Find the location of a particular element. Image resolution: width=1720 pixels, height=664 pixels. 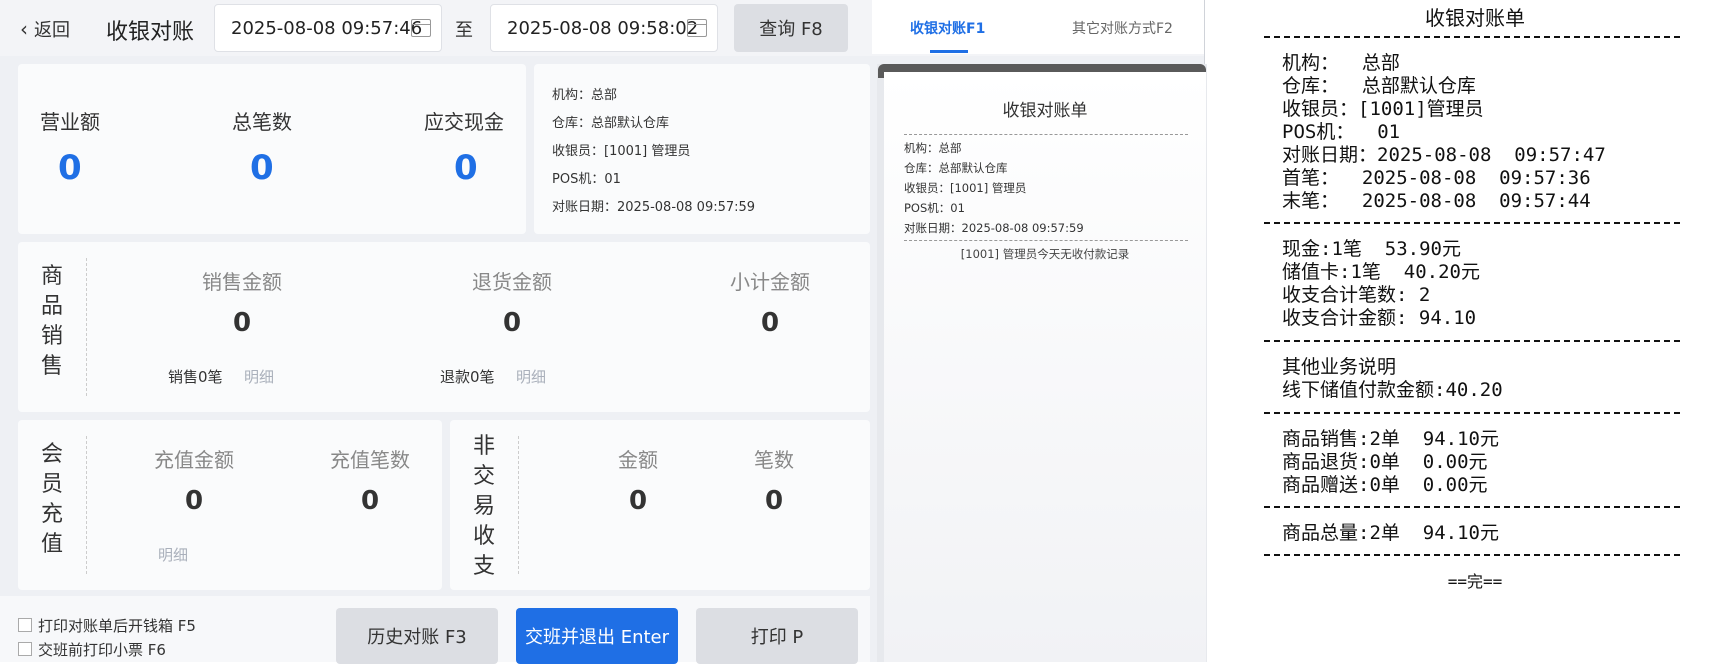

start-datetime-value: 2025-08-08 09:57:46 is located at coordinates (327, 28).